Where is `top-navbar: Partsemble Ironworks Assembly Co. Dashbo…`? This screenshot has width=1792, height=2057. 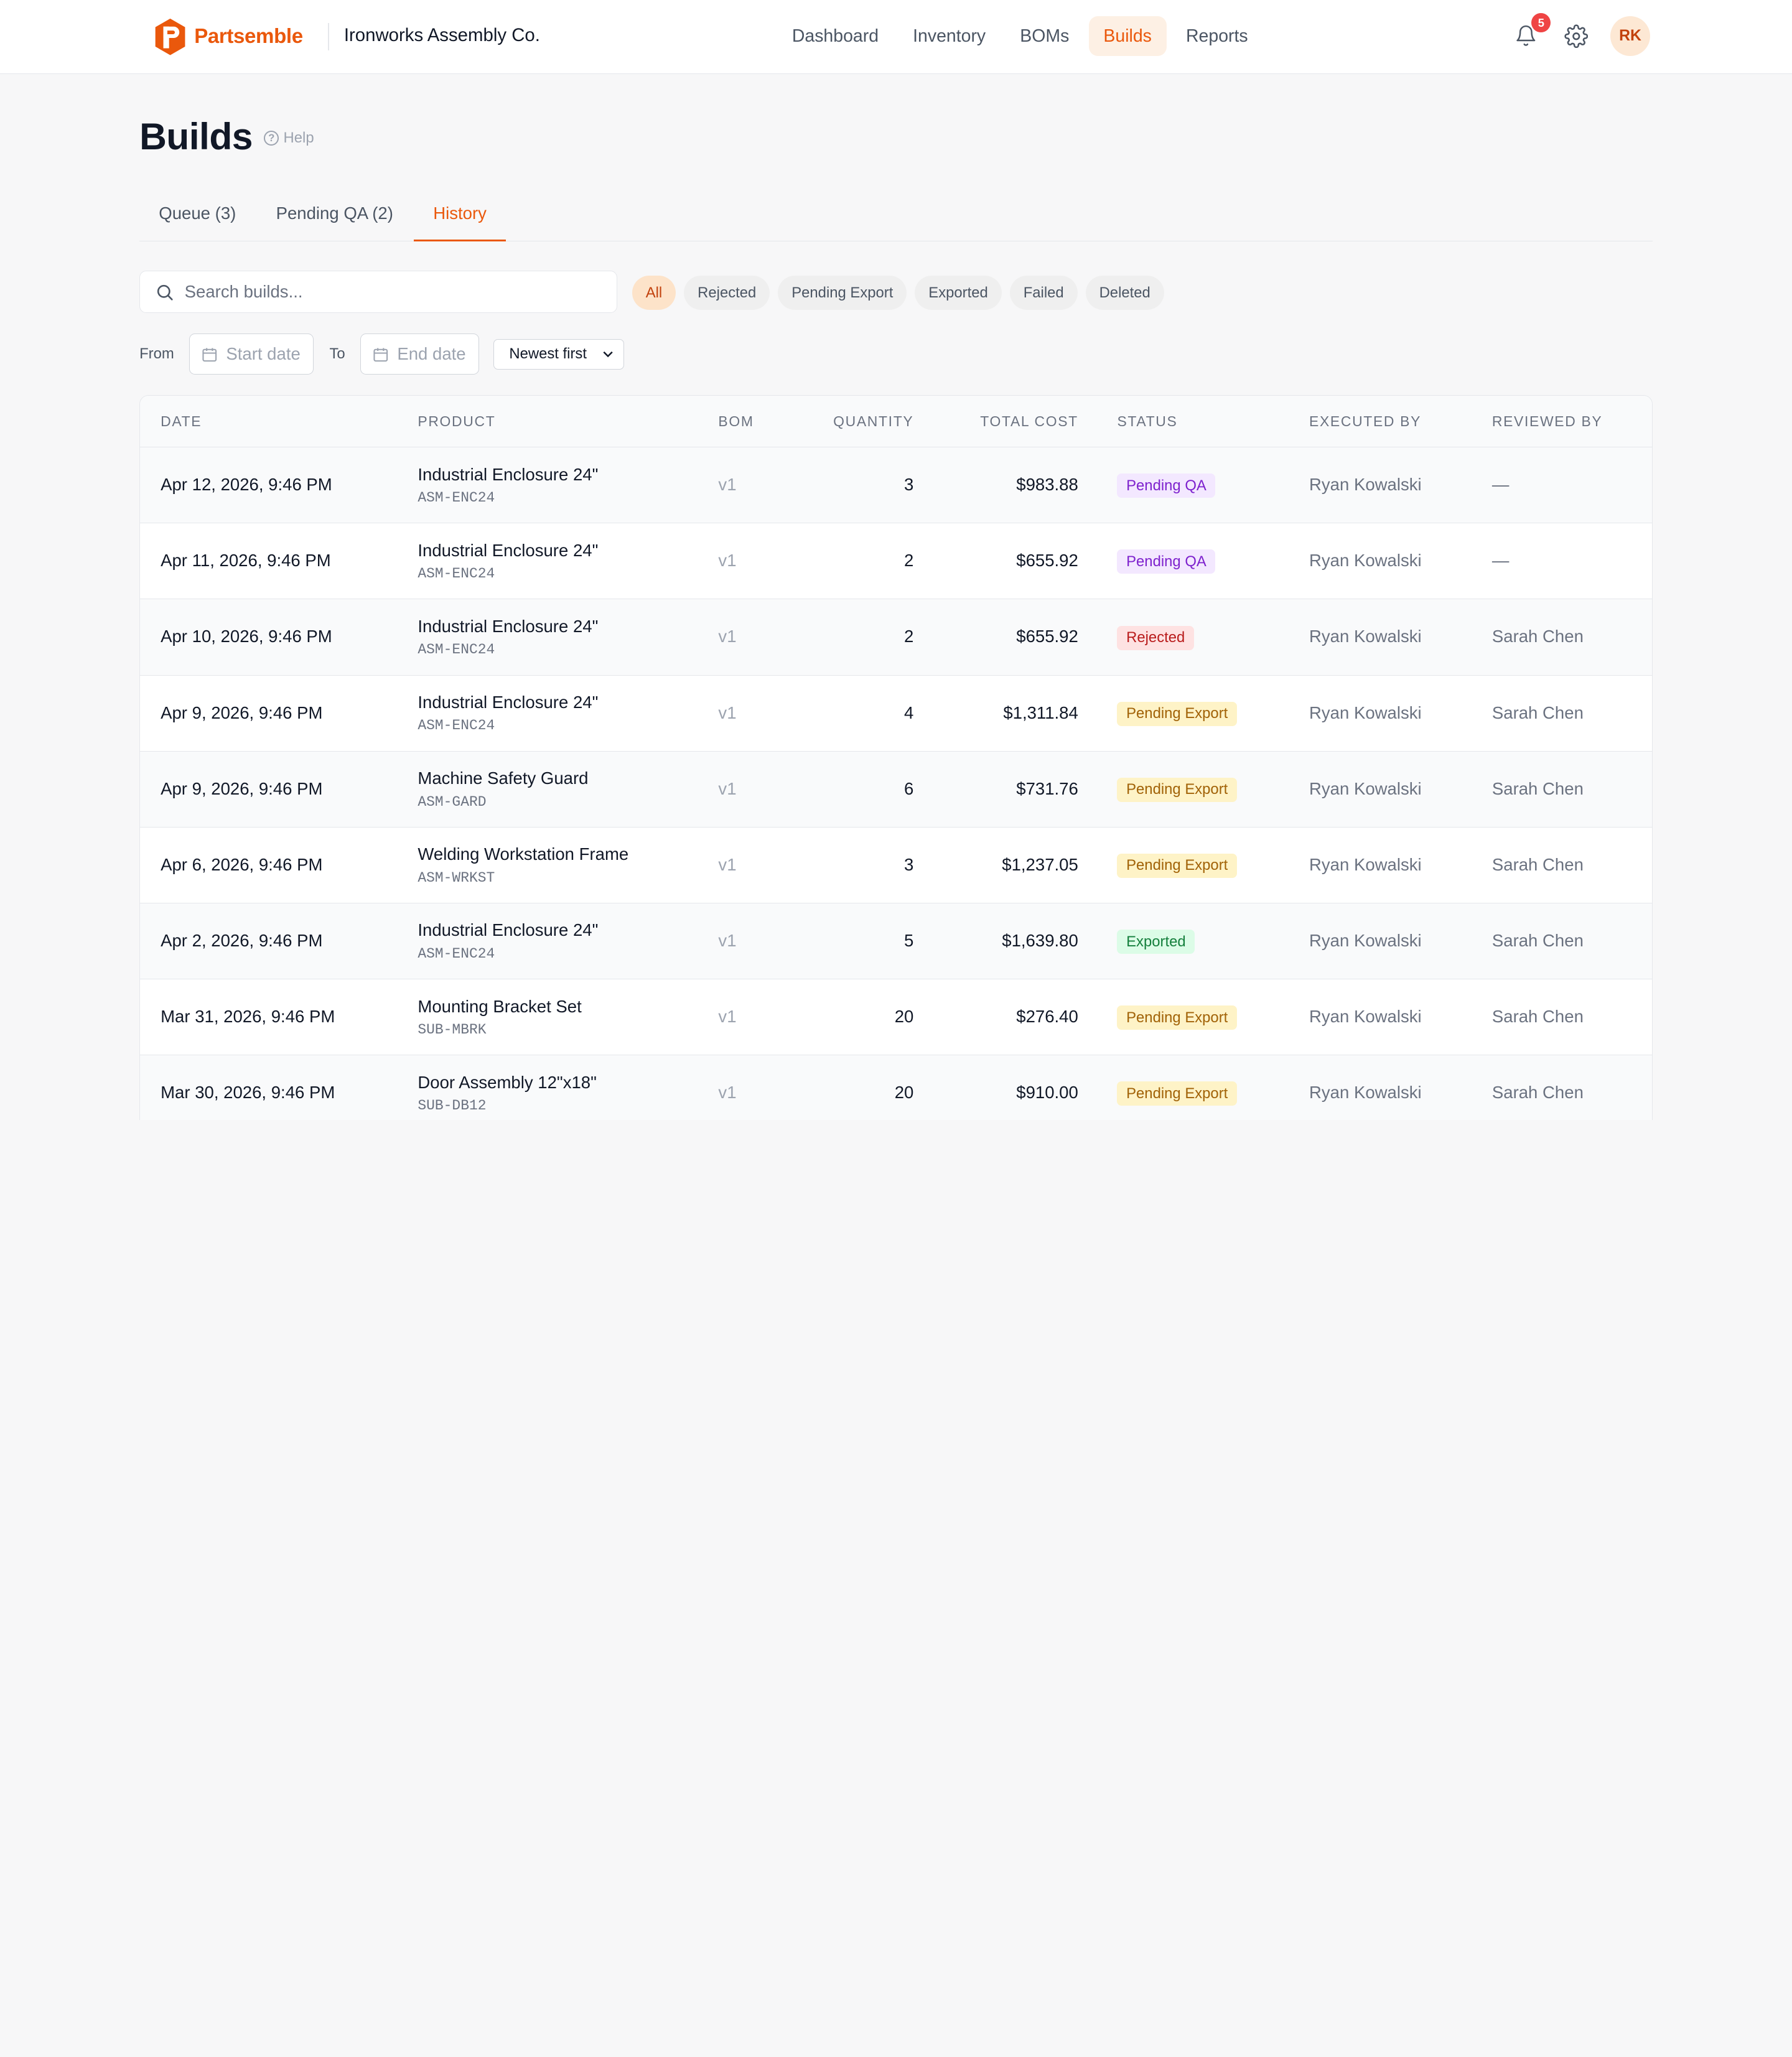 top-navbar: Partsemble Ironworks Assembly Co. Dashbo… is located at coordinates (896, 37).